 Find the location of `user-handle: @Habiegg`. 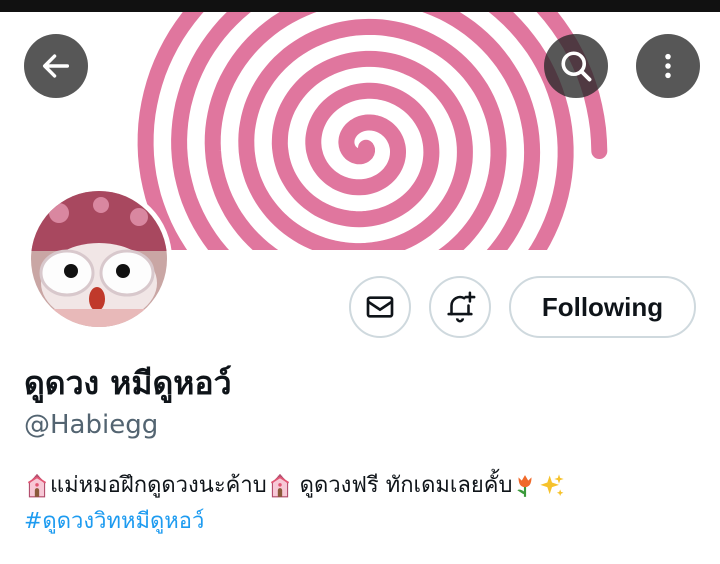

user-handle: @Habiegg is located at coordinates (91, 425).